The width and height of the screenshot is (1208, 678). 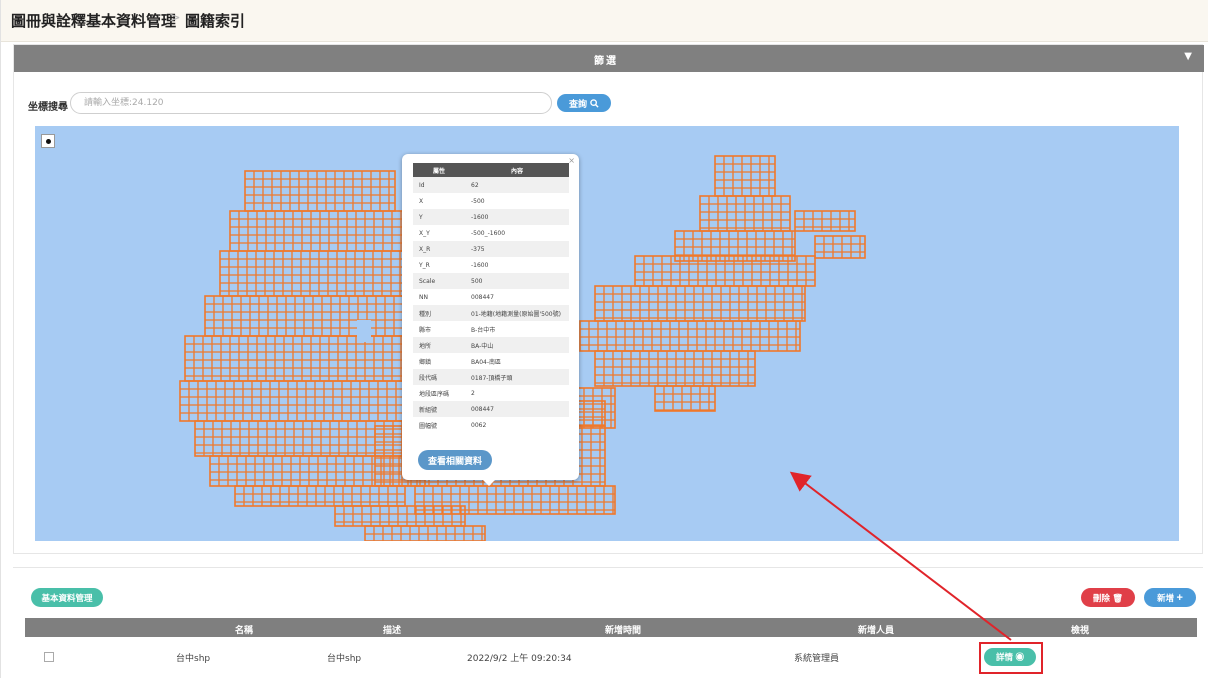 I want to click on attribute-row: X_Y -500_-1600, so click(x=491, y=233).